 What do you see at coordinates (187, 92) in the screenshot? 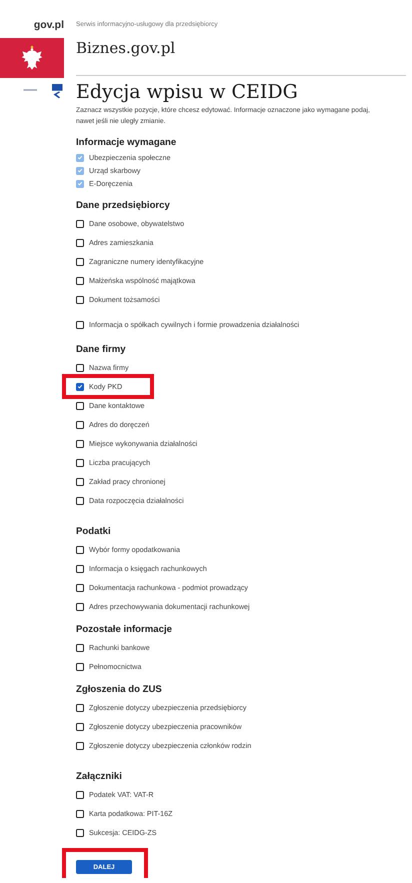
I see `page-title: Edycja wpisu w CEIDG` at bounding box center [187, 92].